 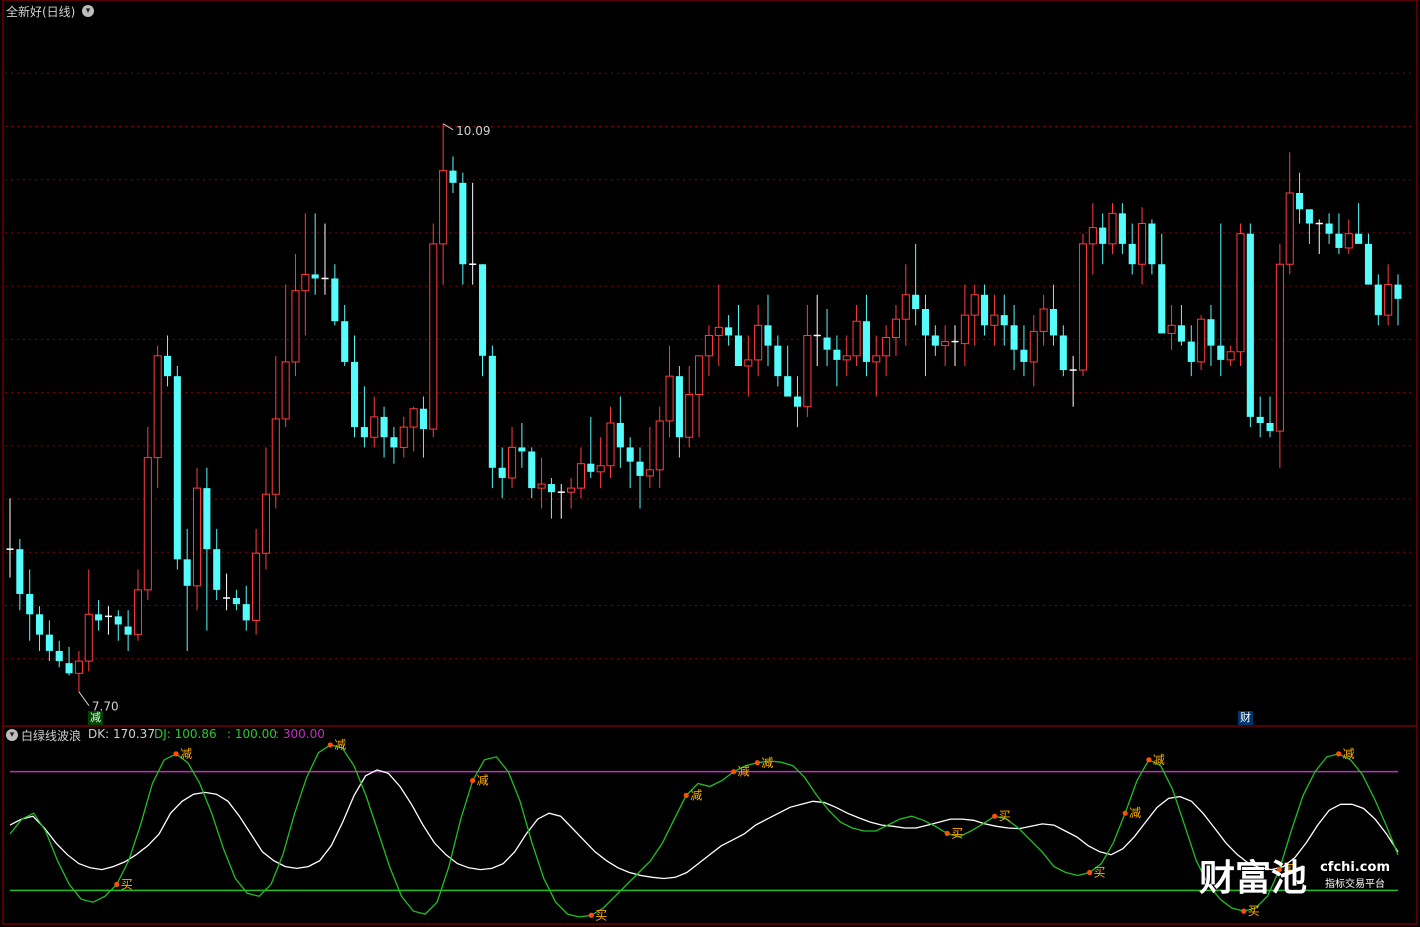 What do you see at coordinates (41, 12) in the screenshot?
I see `main-title: 全新好(日线)` at bounding box center [41, 12].